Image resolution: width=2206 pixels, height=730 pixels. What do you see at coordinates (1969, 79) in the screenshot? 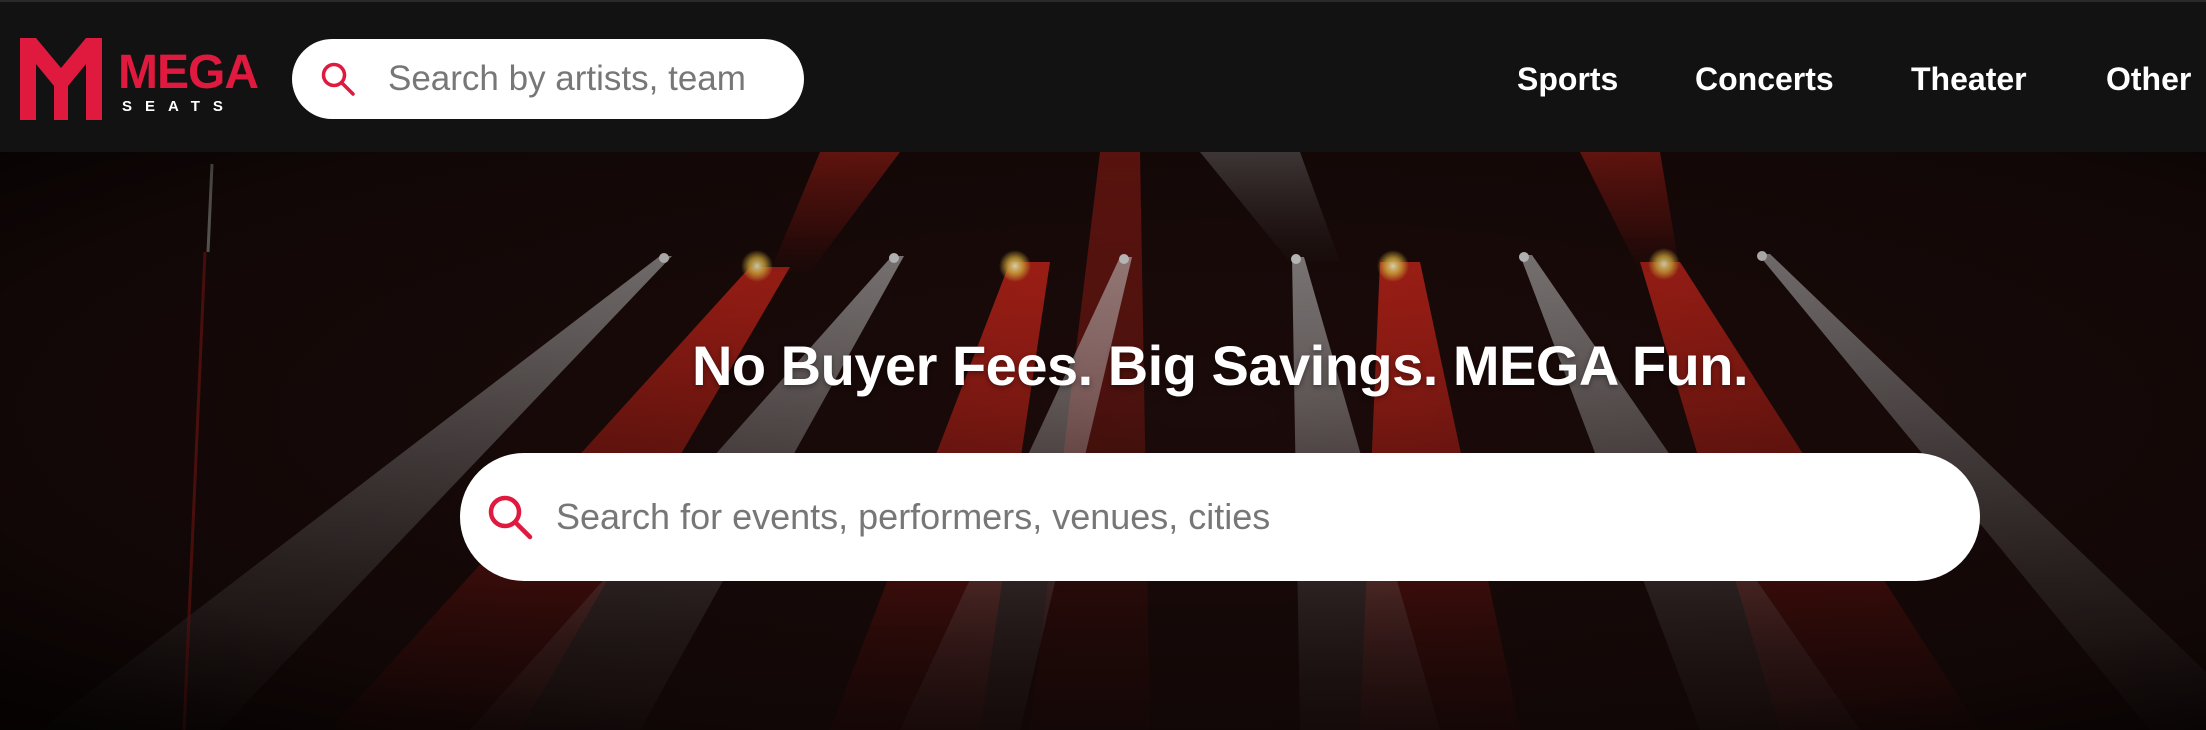
I see `nav-theater: Theater` at bounding box center [1969, 79].